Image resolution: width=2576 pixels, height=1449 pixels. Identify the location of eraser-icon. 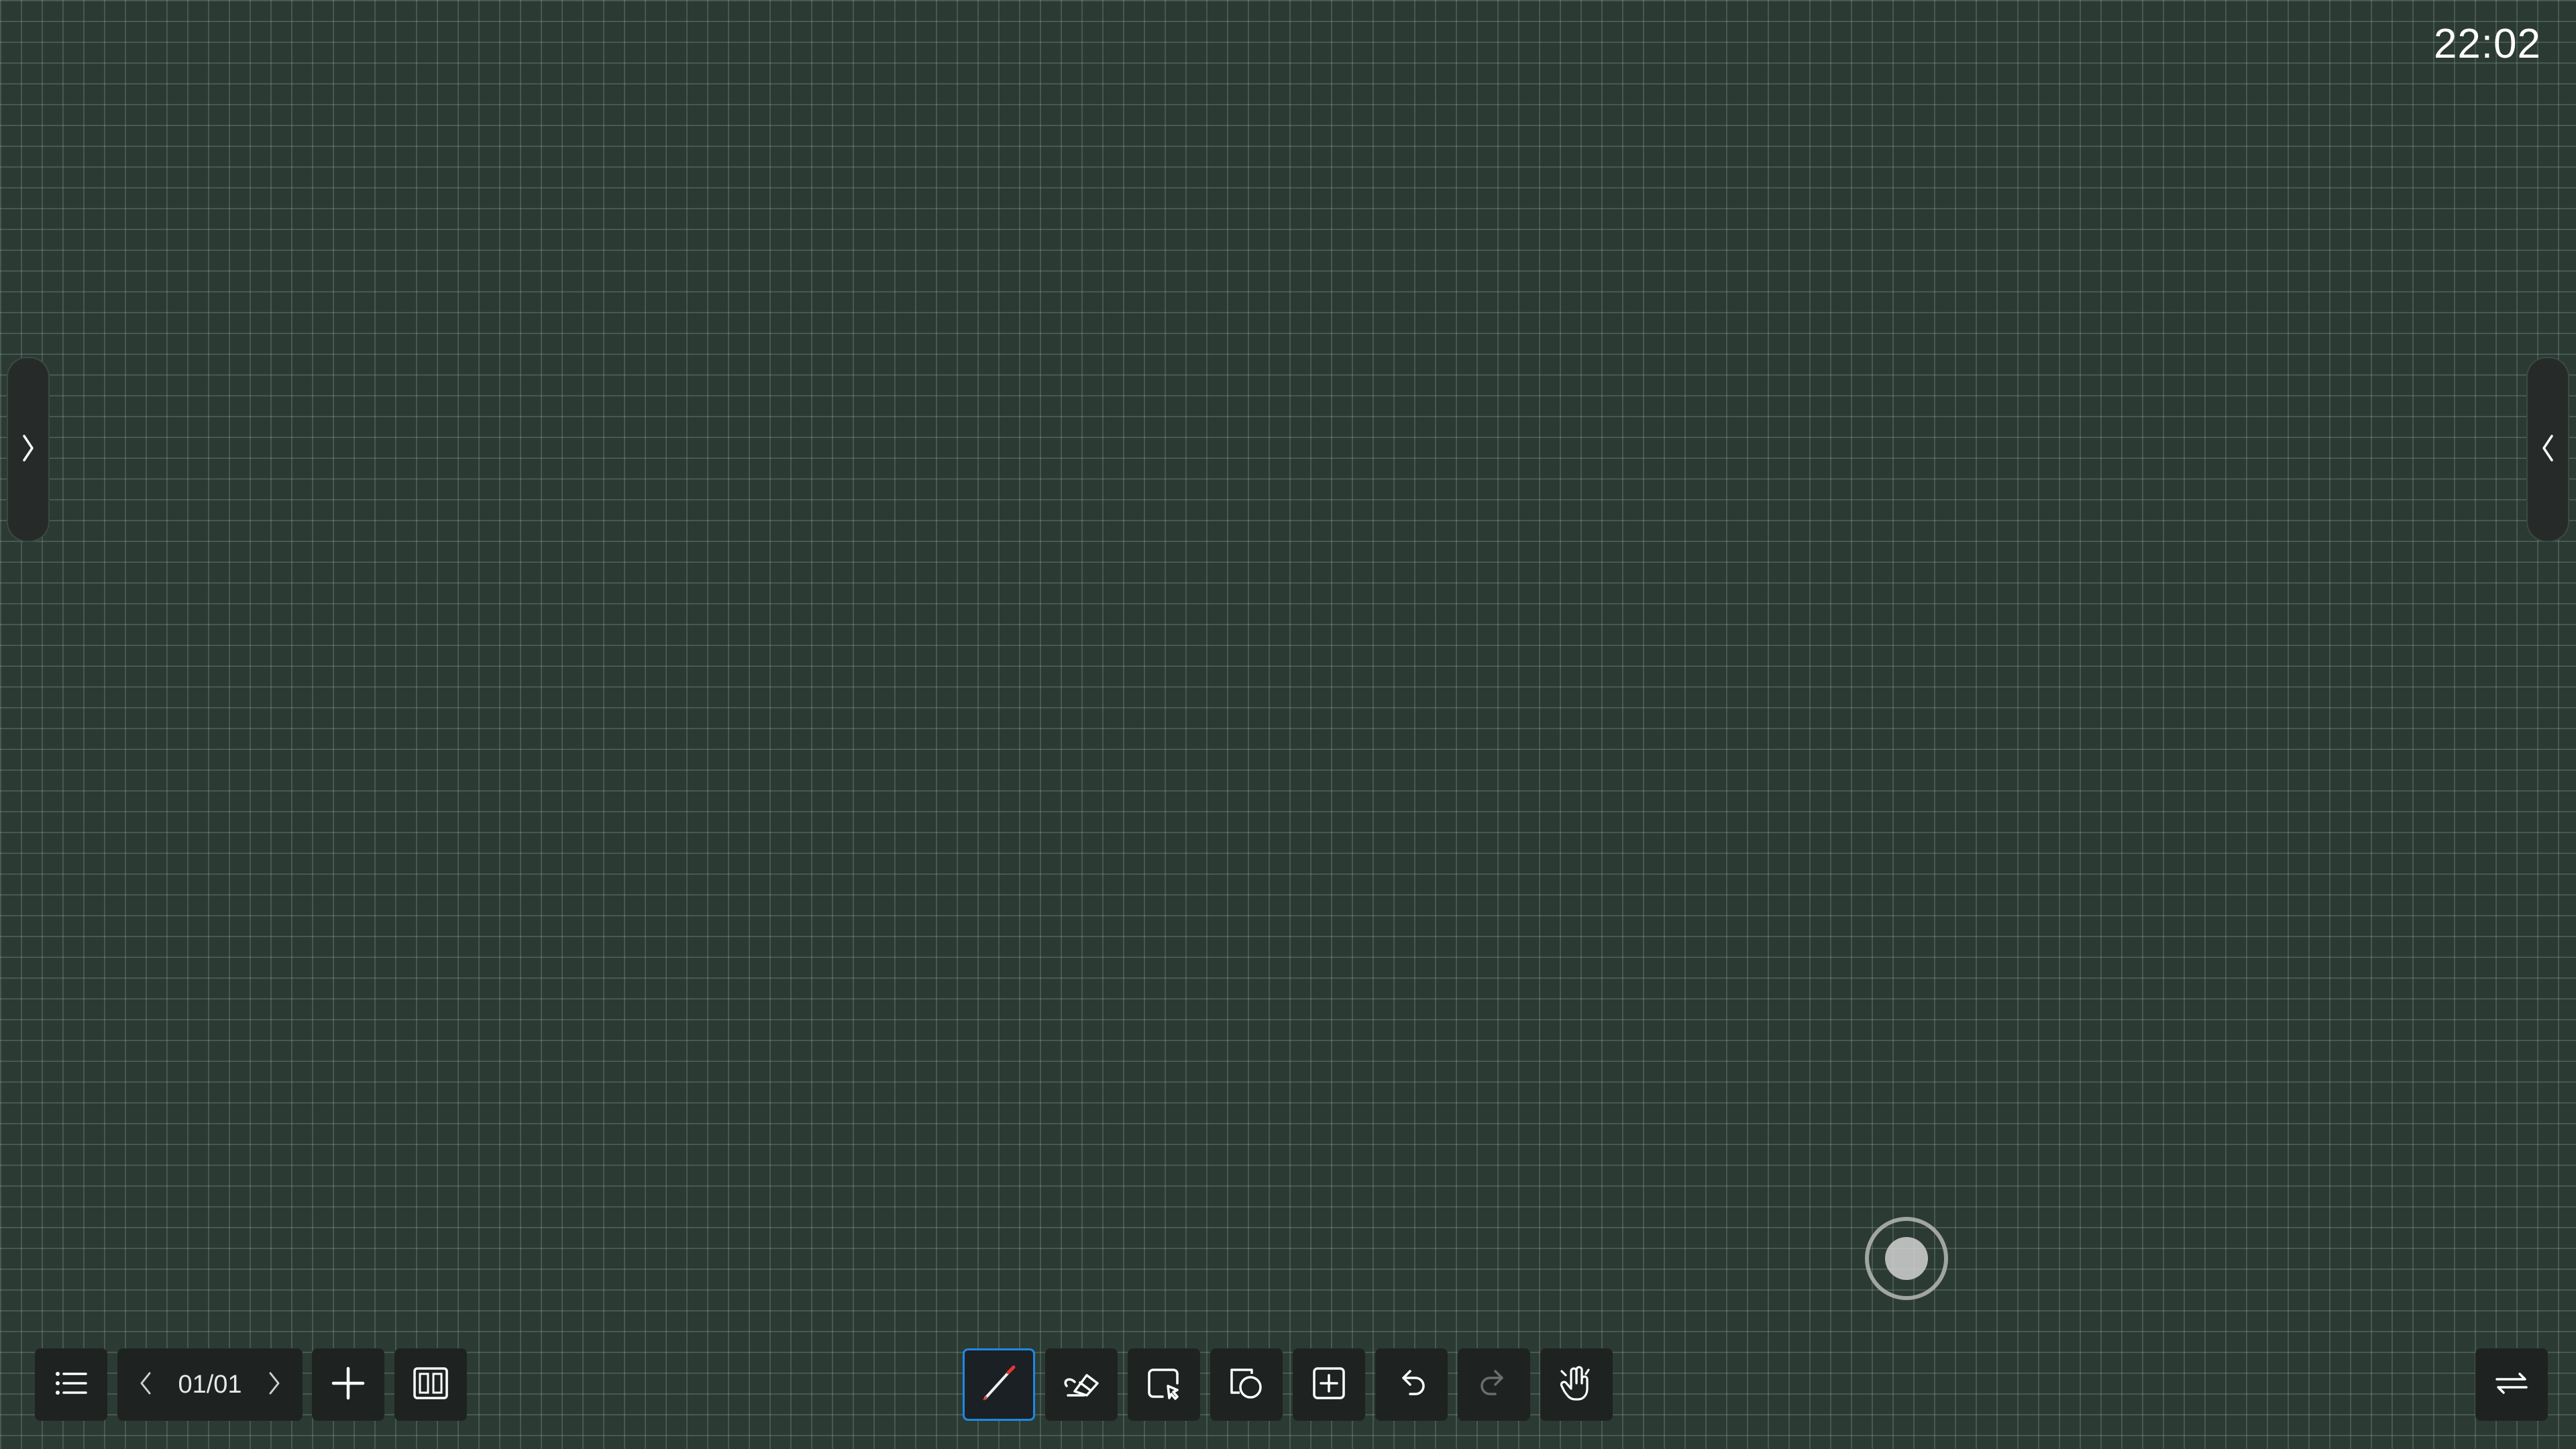
(1081, 1385).